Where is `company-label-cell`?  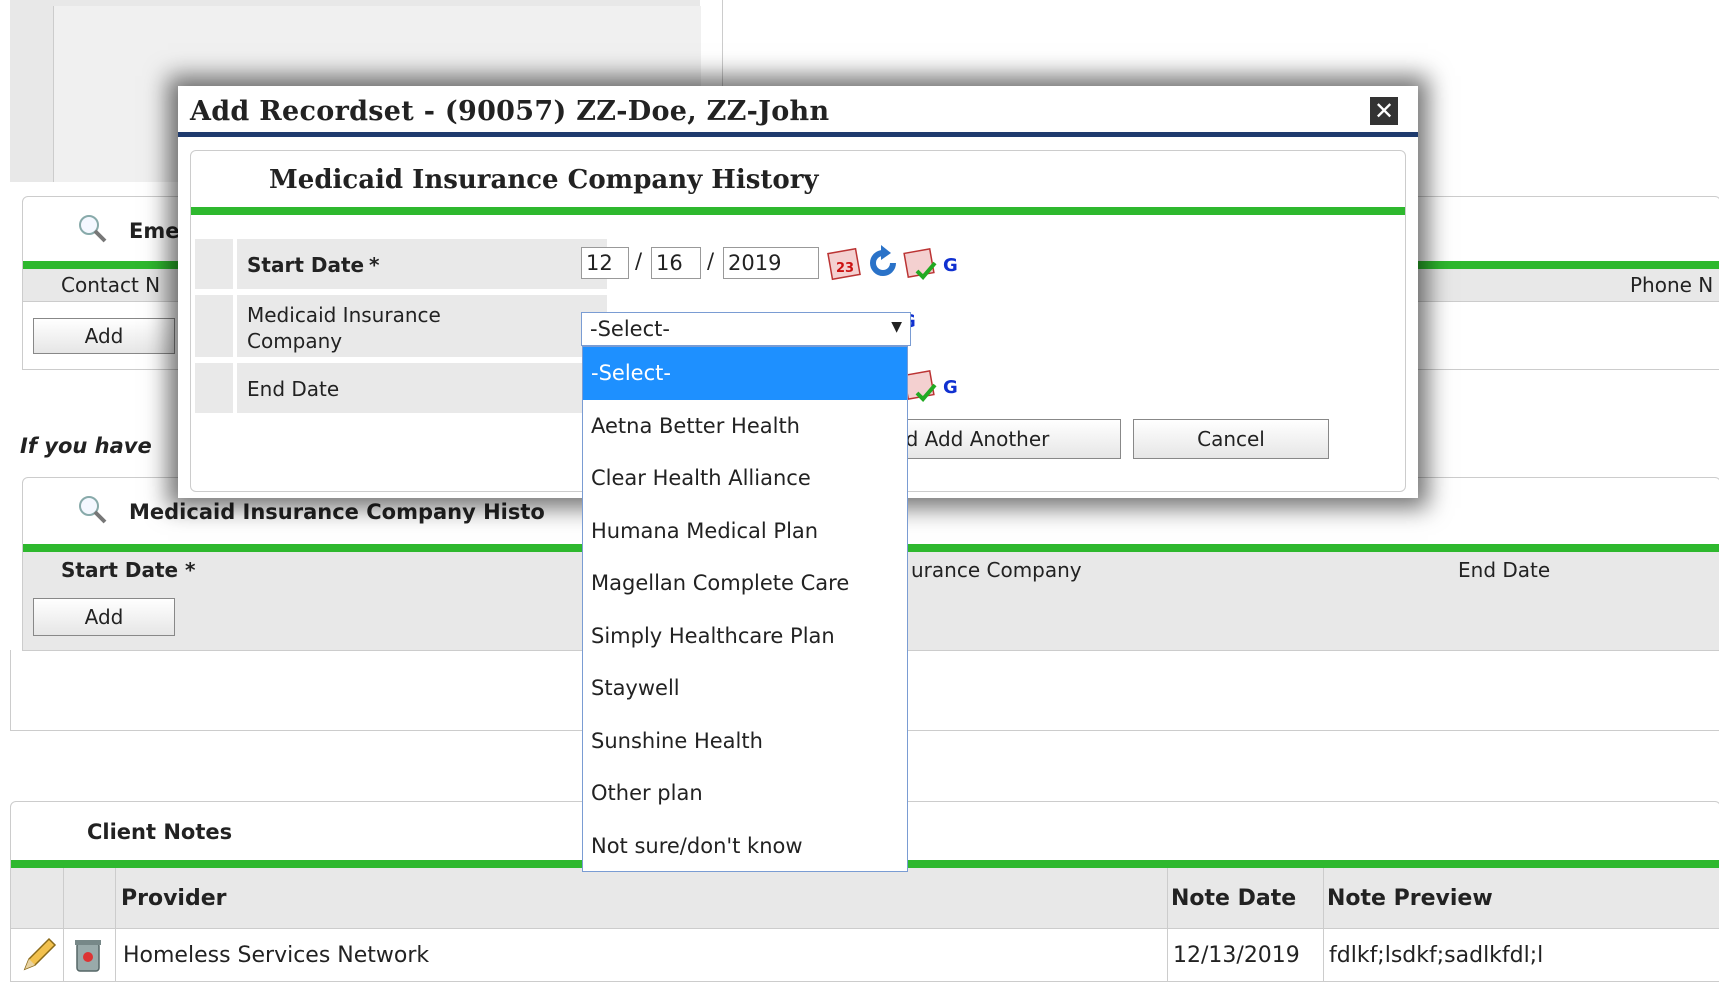
company-label-cell is located at coordinates (214, 326).